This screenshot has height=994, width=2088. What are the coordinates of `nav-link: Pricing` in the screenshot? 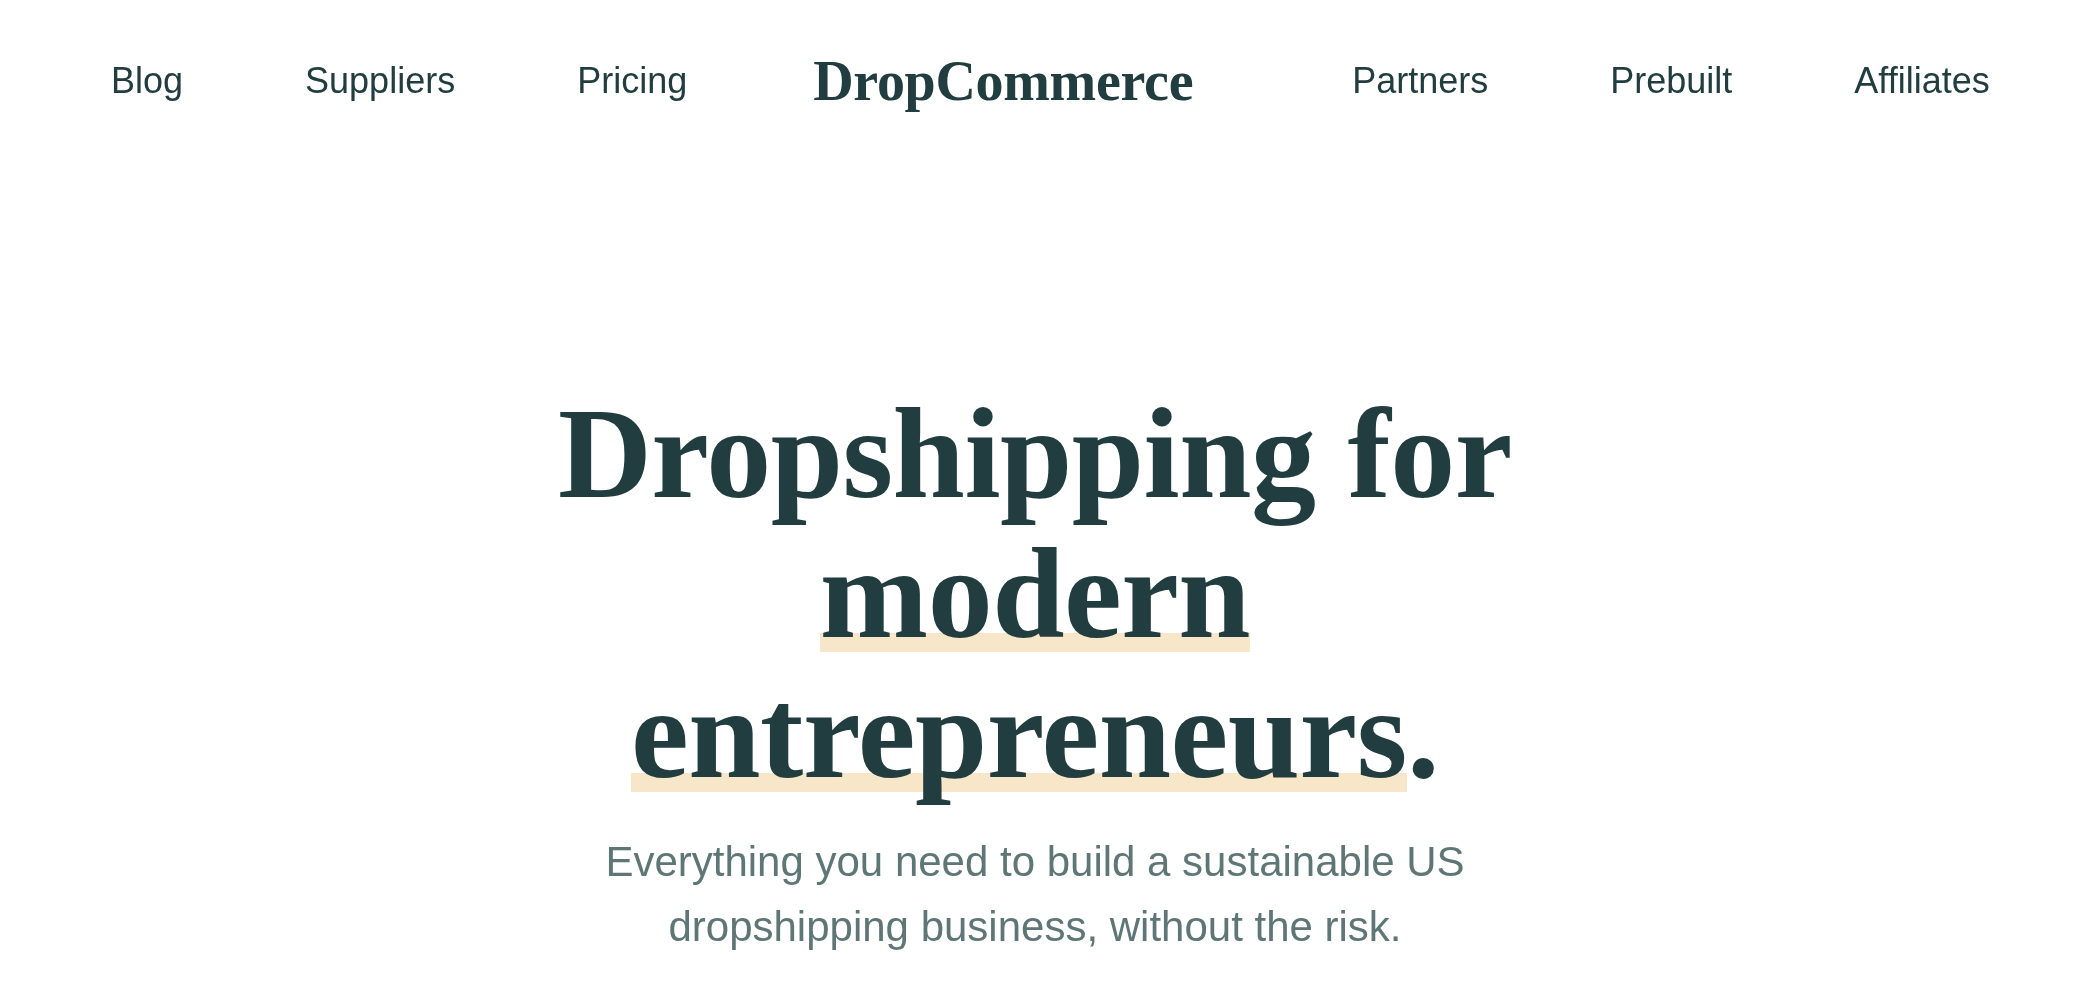 It's located at (632, 81).